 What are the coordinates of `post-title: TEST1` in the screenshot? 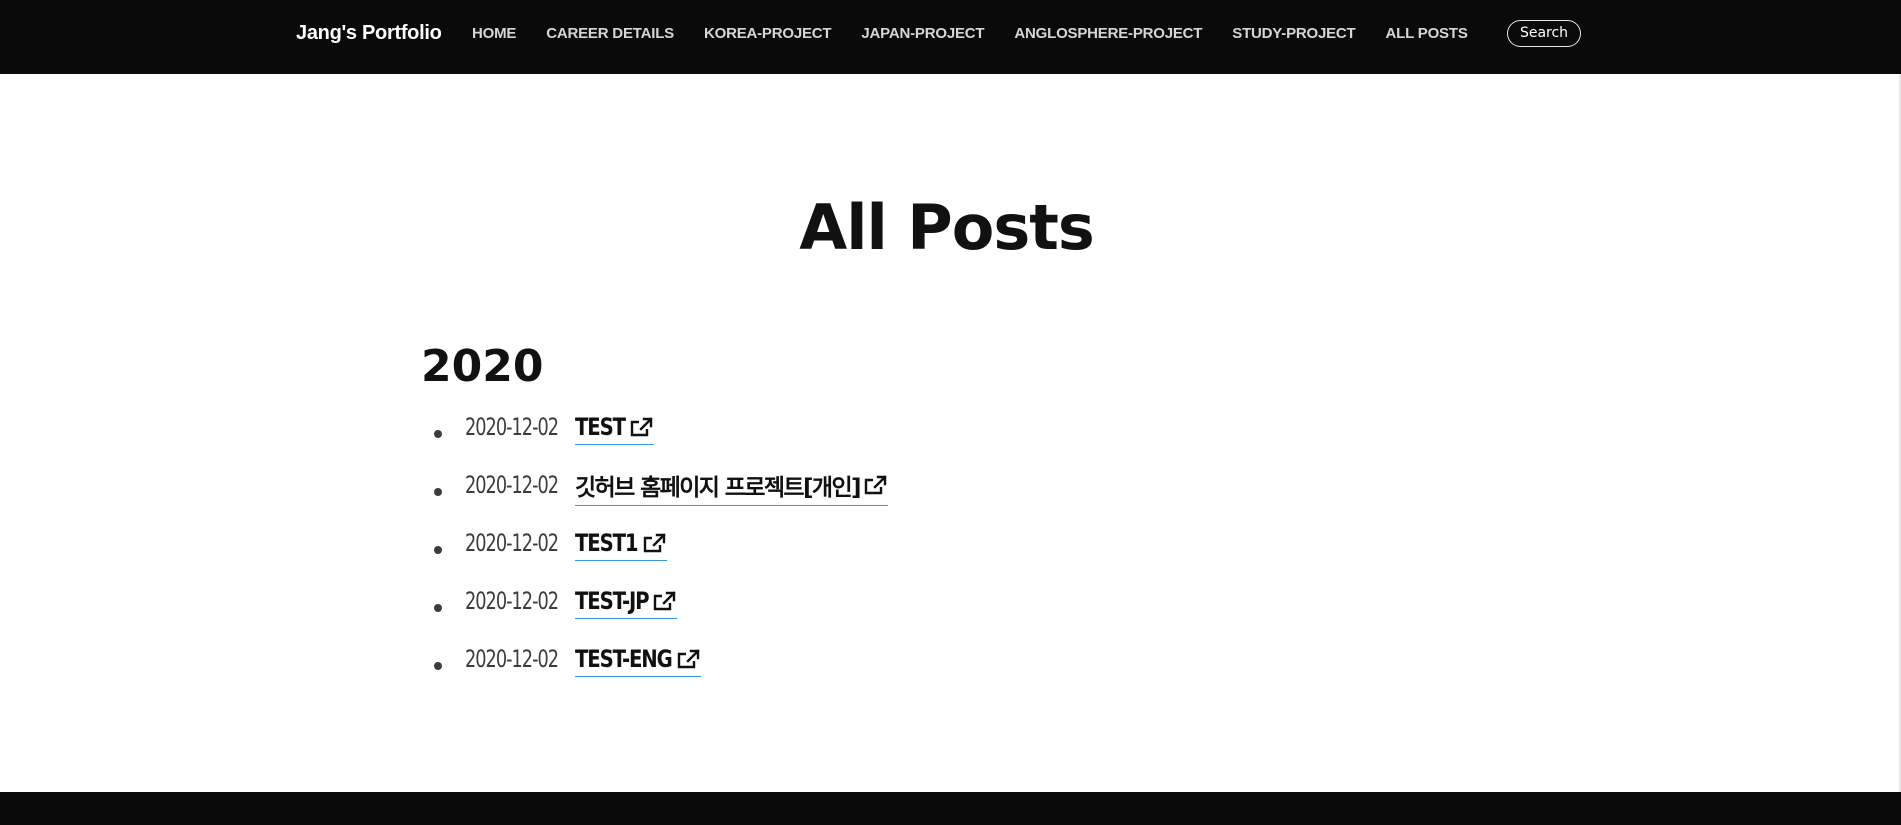 It's located at (607, 543).